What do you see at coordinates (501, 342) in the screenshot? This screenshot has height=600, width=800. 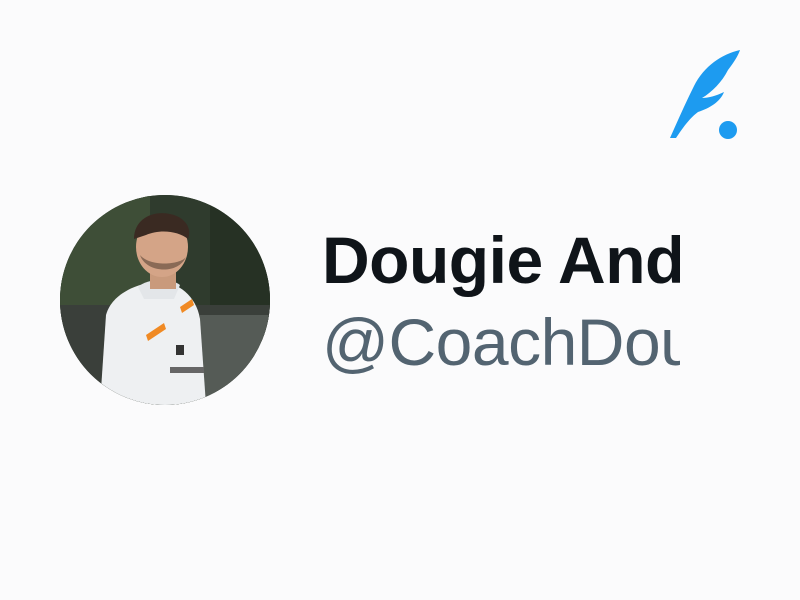 I see `user-handle: @CoachDougie` at bounding box center [501, 342].